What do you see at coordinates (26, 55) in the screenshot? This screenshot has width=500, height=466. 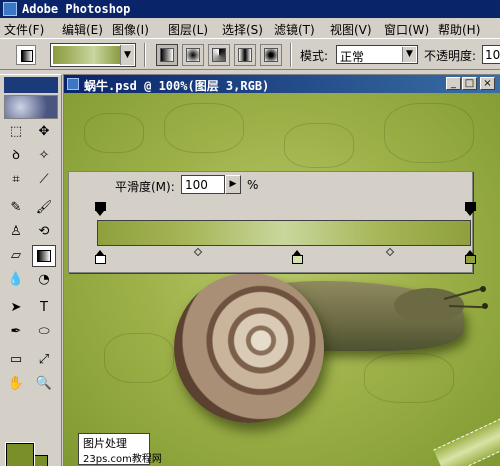 I see `tool-preset-picker` at bounding box center [26, 55].